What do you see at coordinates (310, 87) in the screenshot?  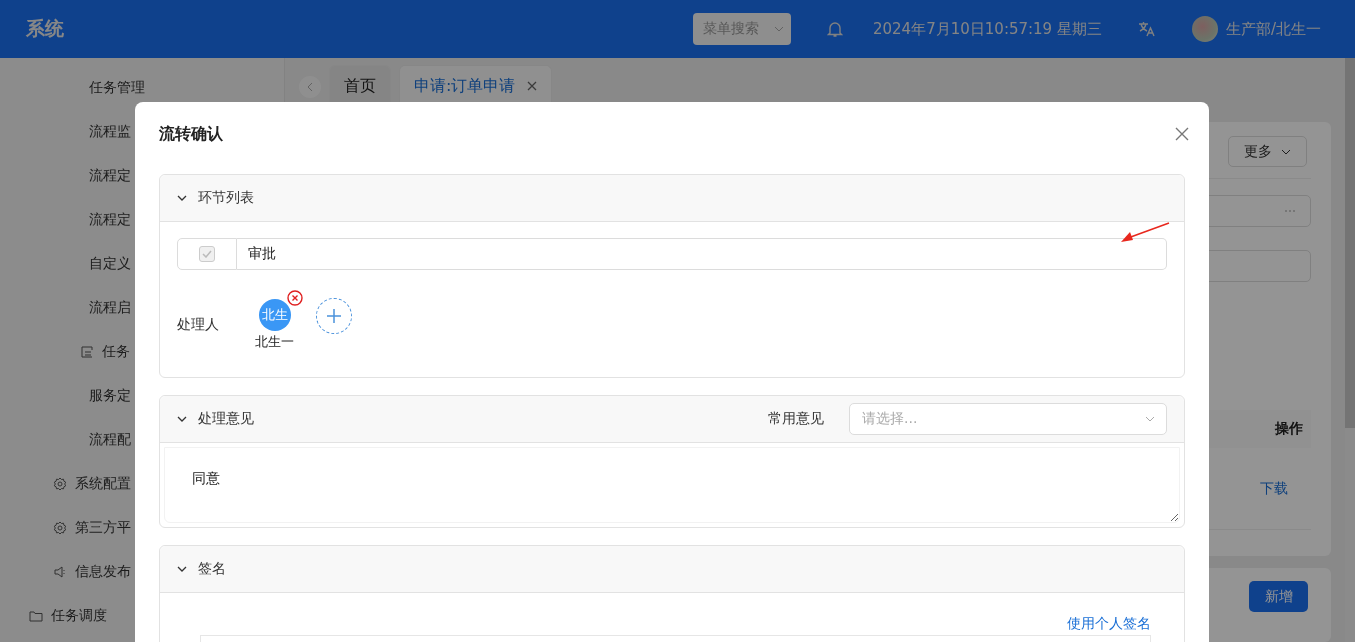 I see `chevron-icon` at bounding box center [310, 87].